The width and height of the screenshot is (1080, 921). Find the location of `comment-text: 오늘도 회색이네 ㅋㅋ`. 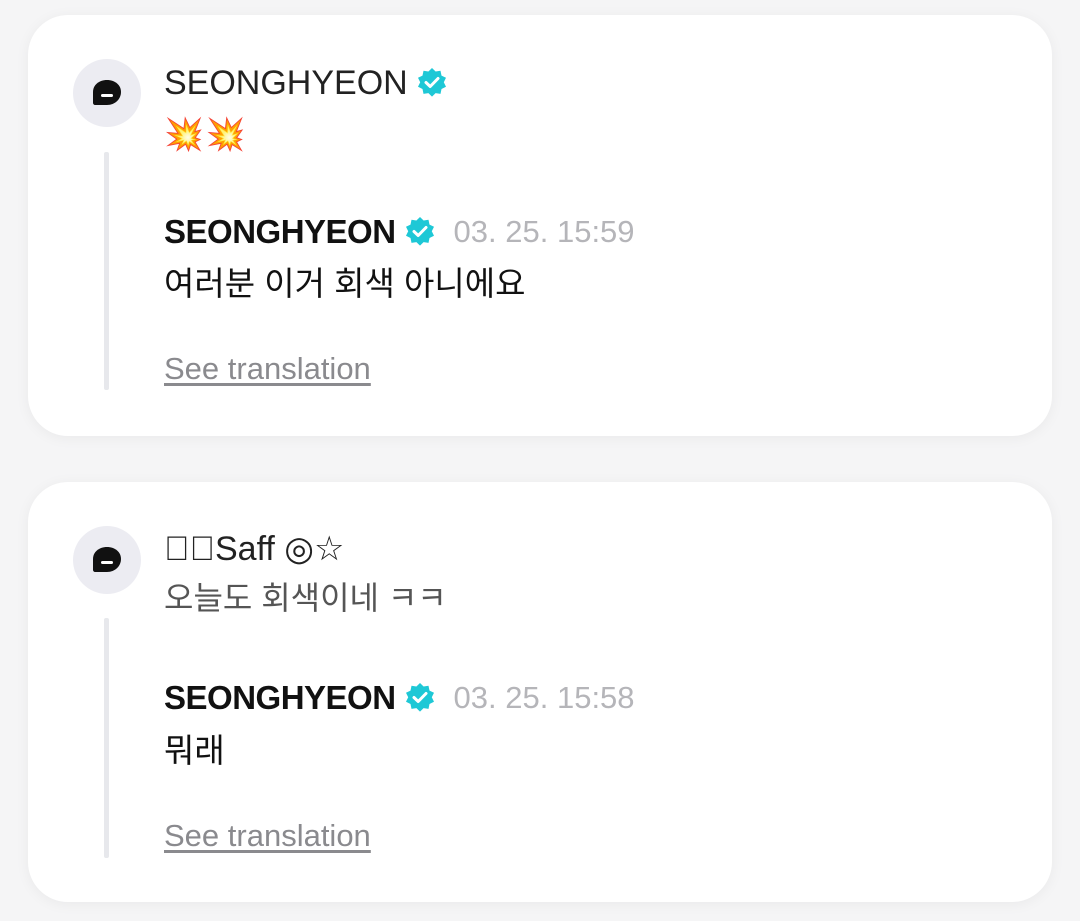

comment-text: 오늘도 회색이네 ㅋㅋ is located at coordinates (305, 598).